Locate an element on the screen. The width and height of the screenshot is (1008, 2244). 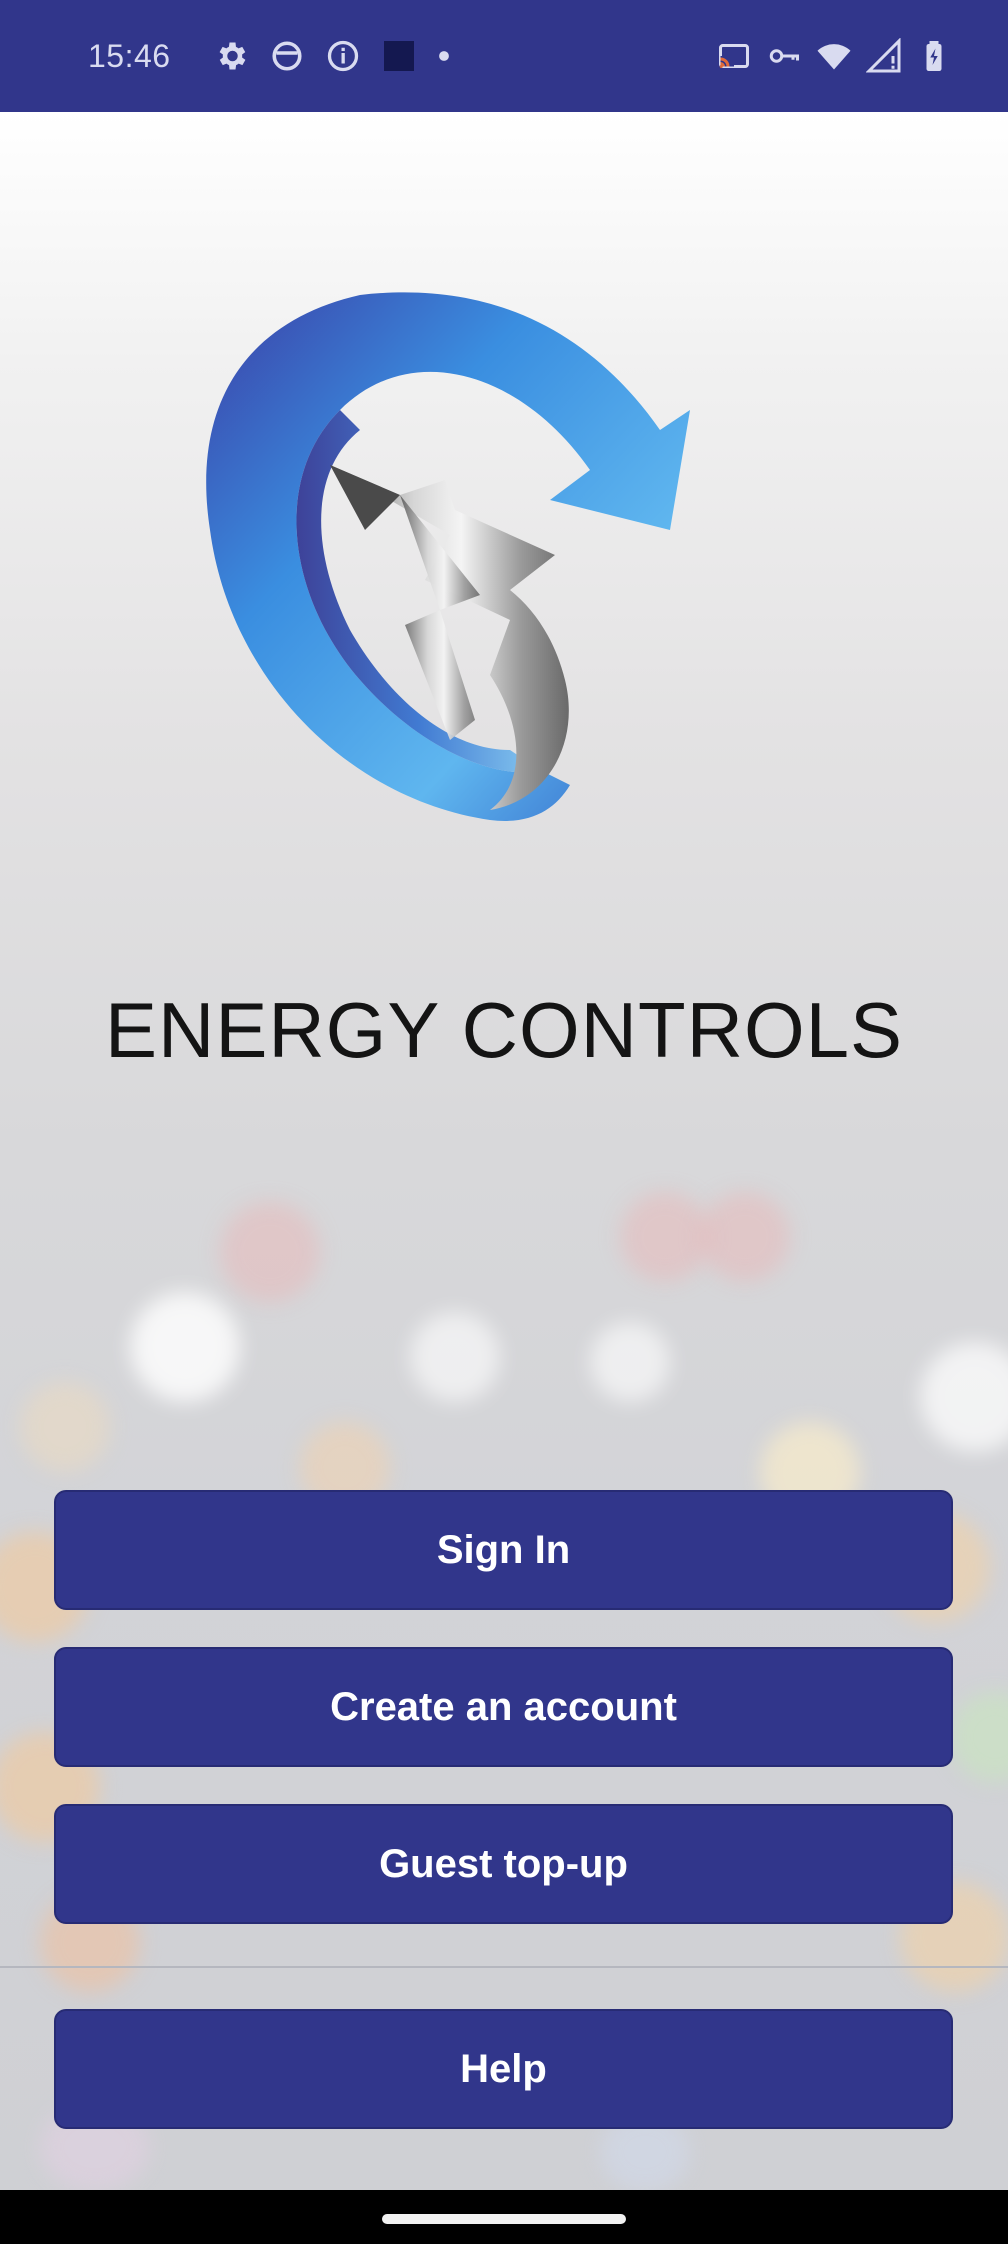
wifi-icon is located at coordinates (834, 56).